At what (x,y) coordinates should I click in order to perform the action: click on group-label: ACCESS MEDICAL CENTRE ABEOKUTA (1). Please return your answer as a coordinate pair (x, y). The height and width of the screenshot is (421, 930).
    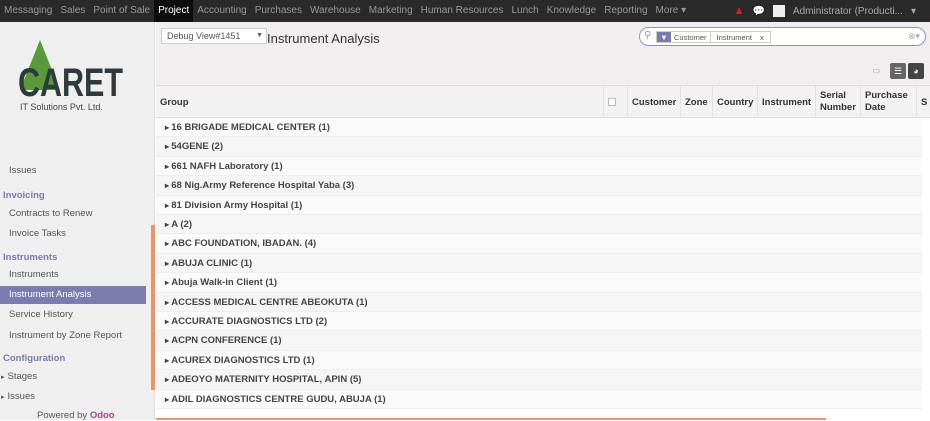
    Looking at the image, I should click on (269, 302).